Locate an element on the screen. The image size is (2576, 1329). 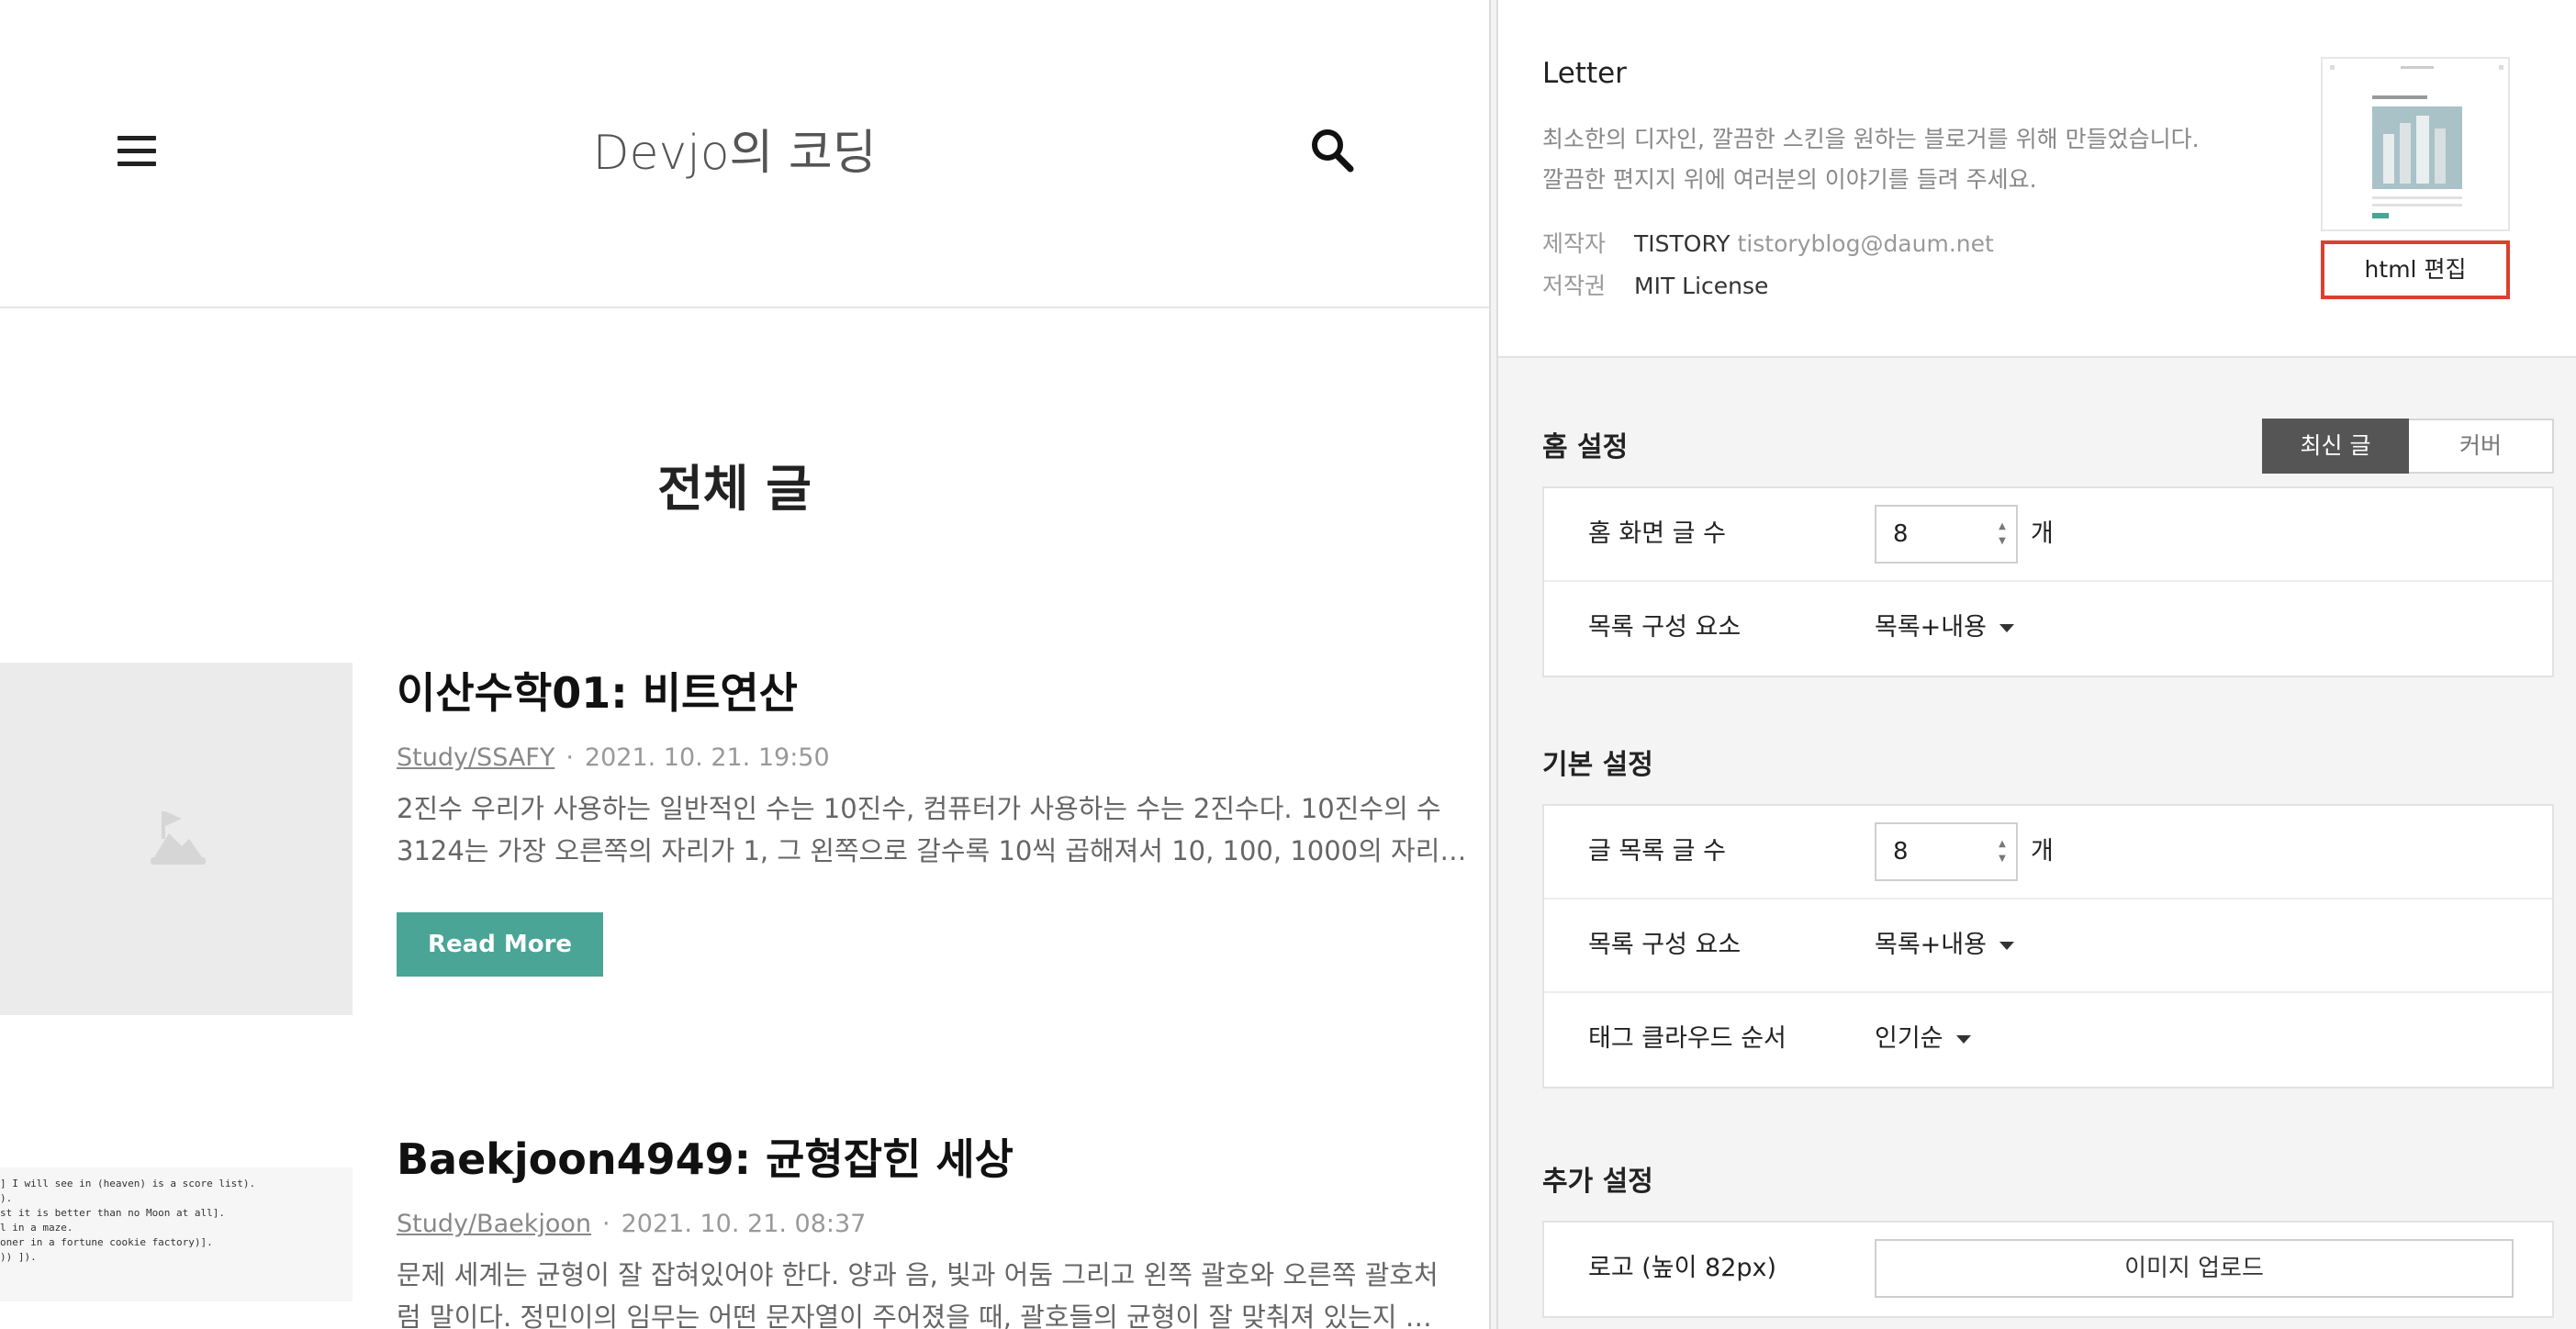
license-value: MIT License is located at coordinates (1701, 286).